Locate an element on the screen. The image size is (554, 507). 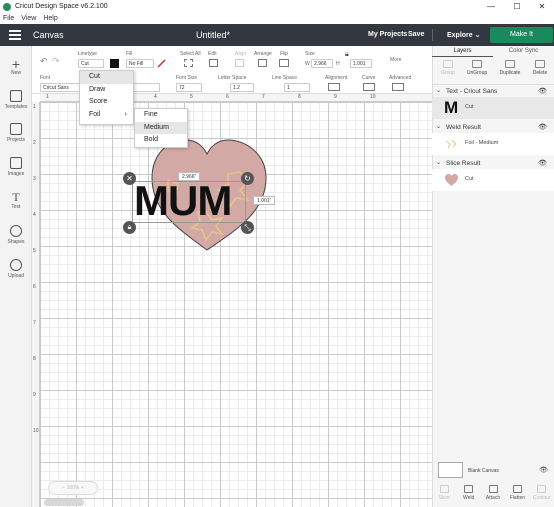
align-icon is located at coordinates (239, 63).